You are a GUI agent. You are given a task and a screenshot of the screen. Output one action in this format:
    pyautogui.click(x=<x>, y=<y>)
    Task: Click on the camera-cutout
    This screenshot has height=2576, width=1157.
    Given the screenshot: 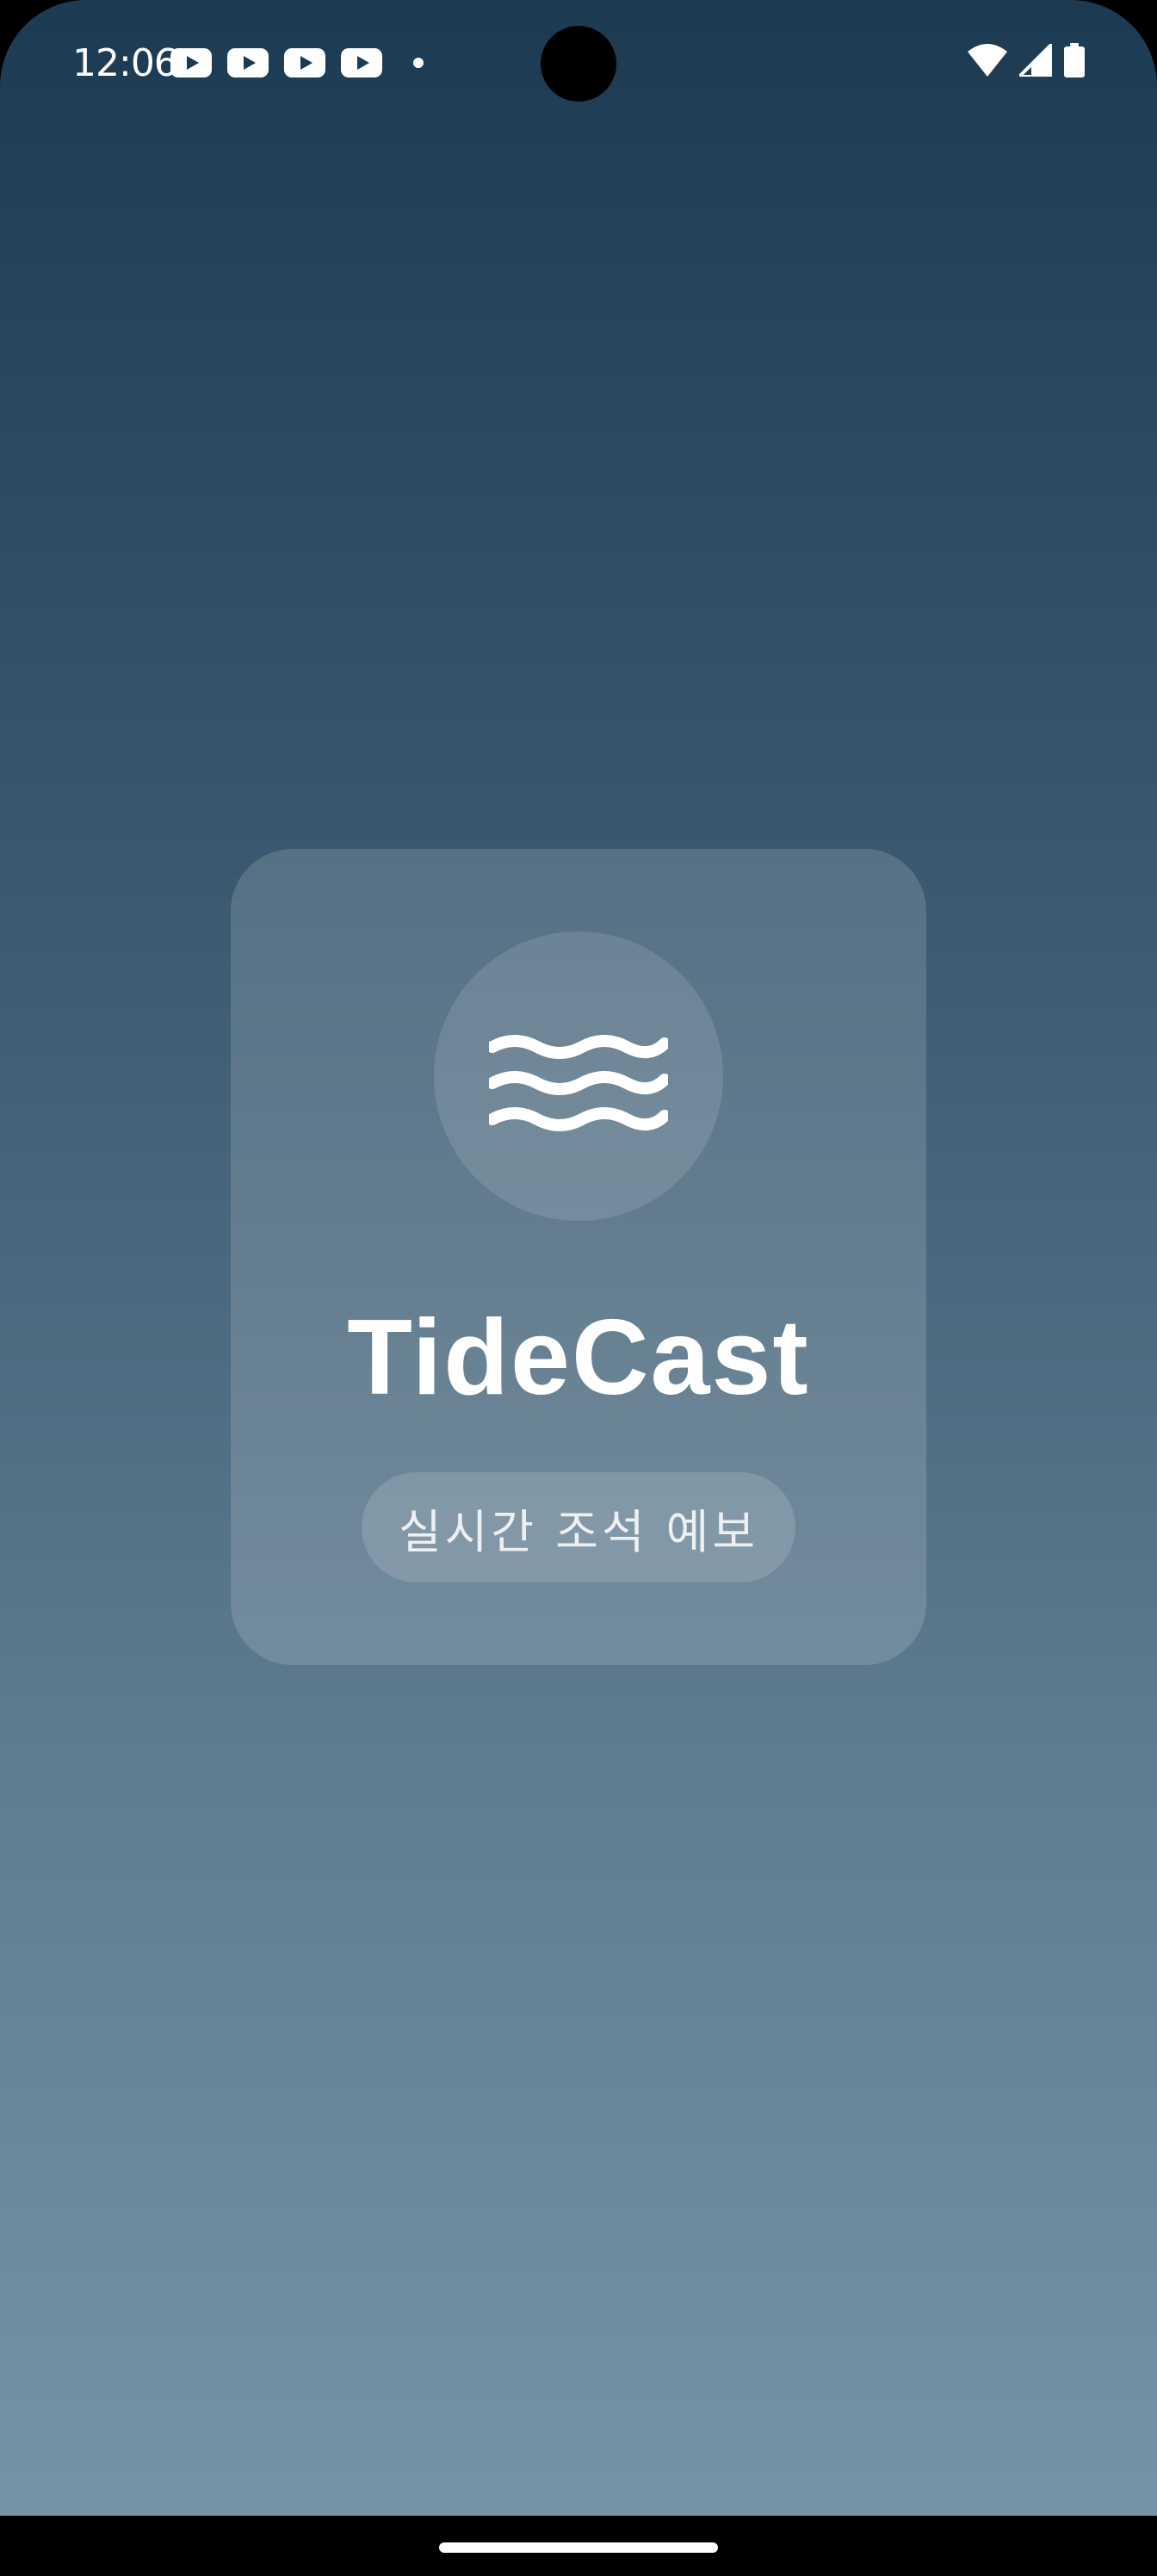 What is the action you would take?
    pyautogui.click(x=579, y=64)
    